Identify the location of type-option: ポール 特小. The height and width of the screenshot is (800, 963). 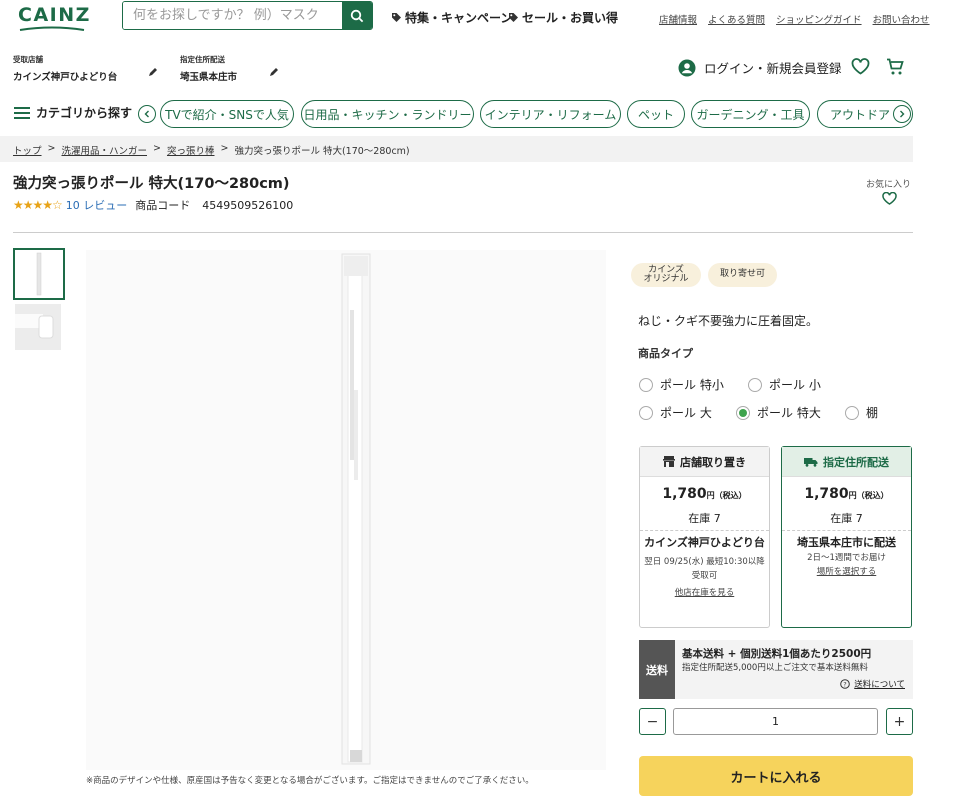
(681, 384).